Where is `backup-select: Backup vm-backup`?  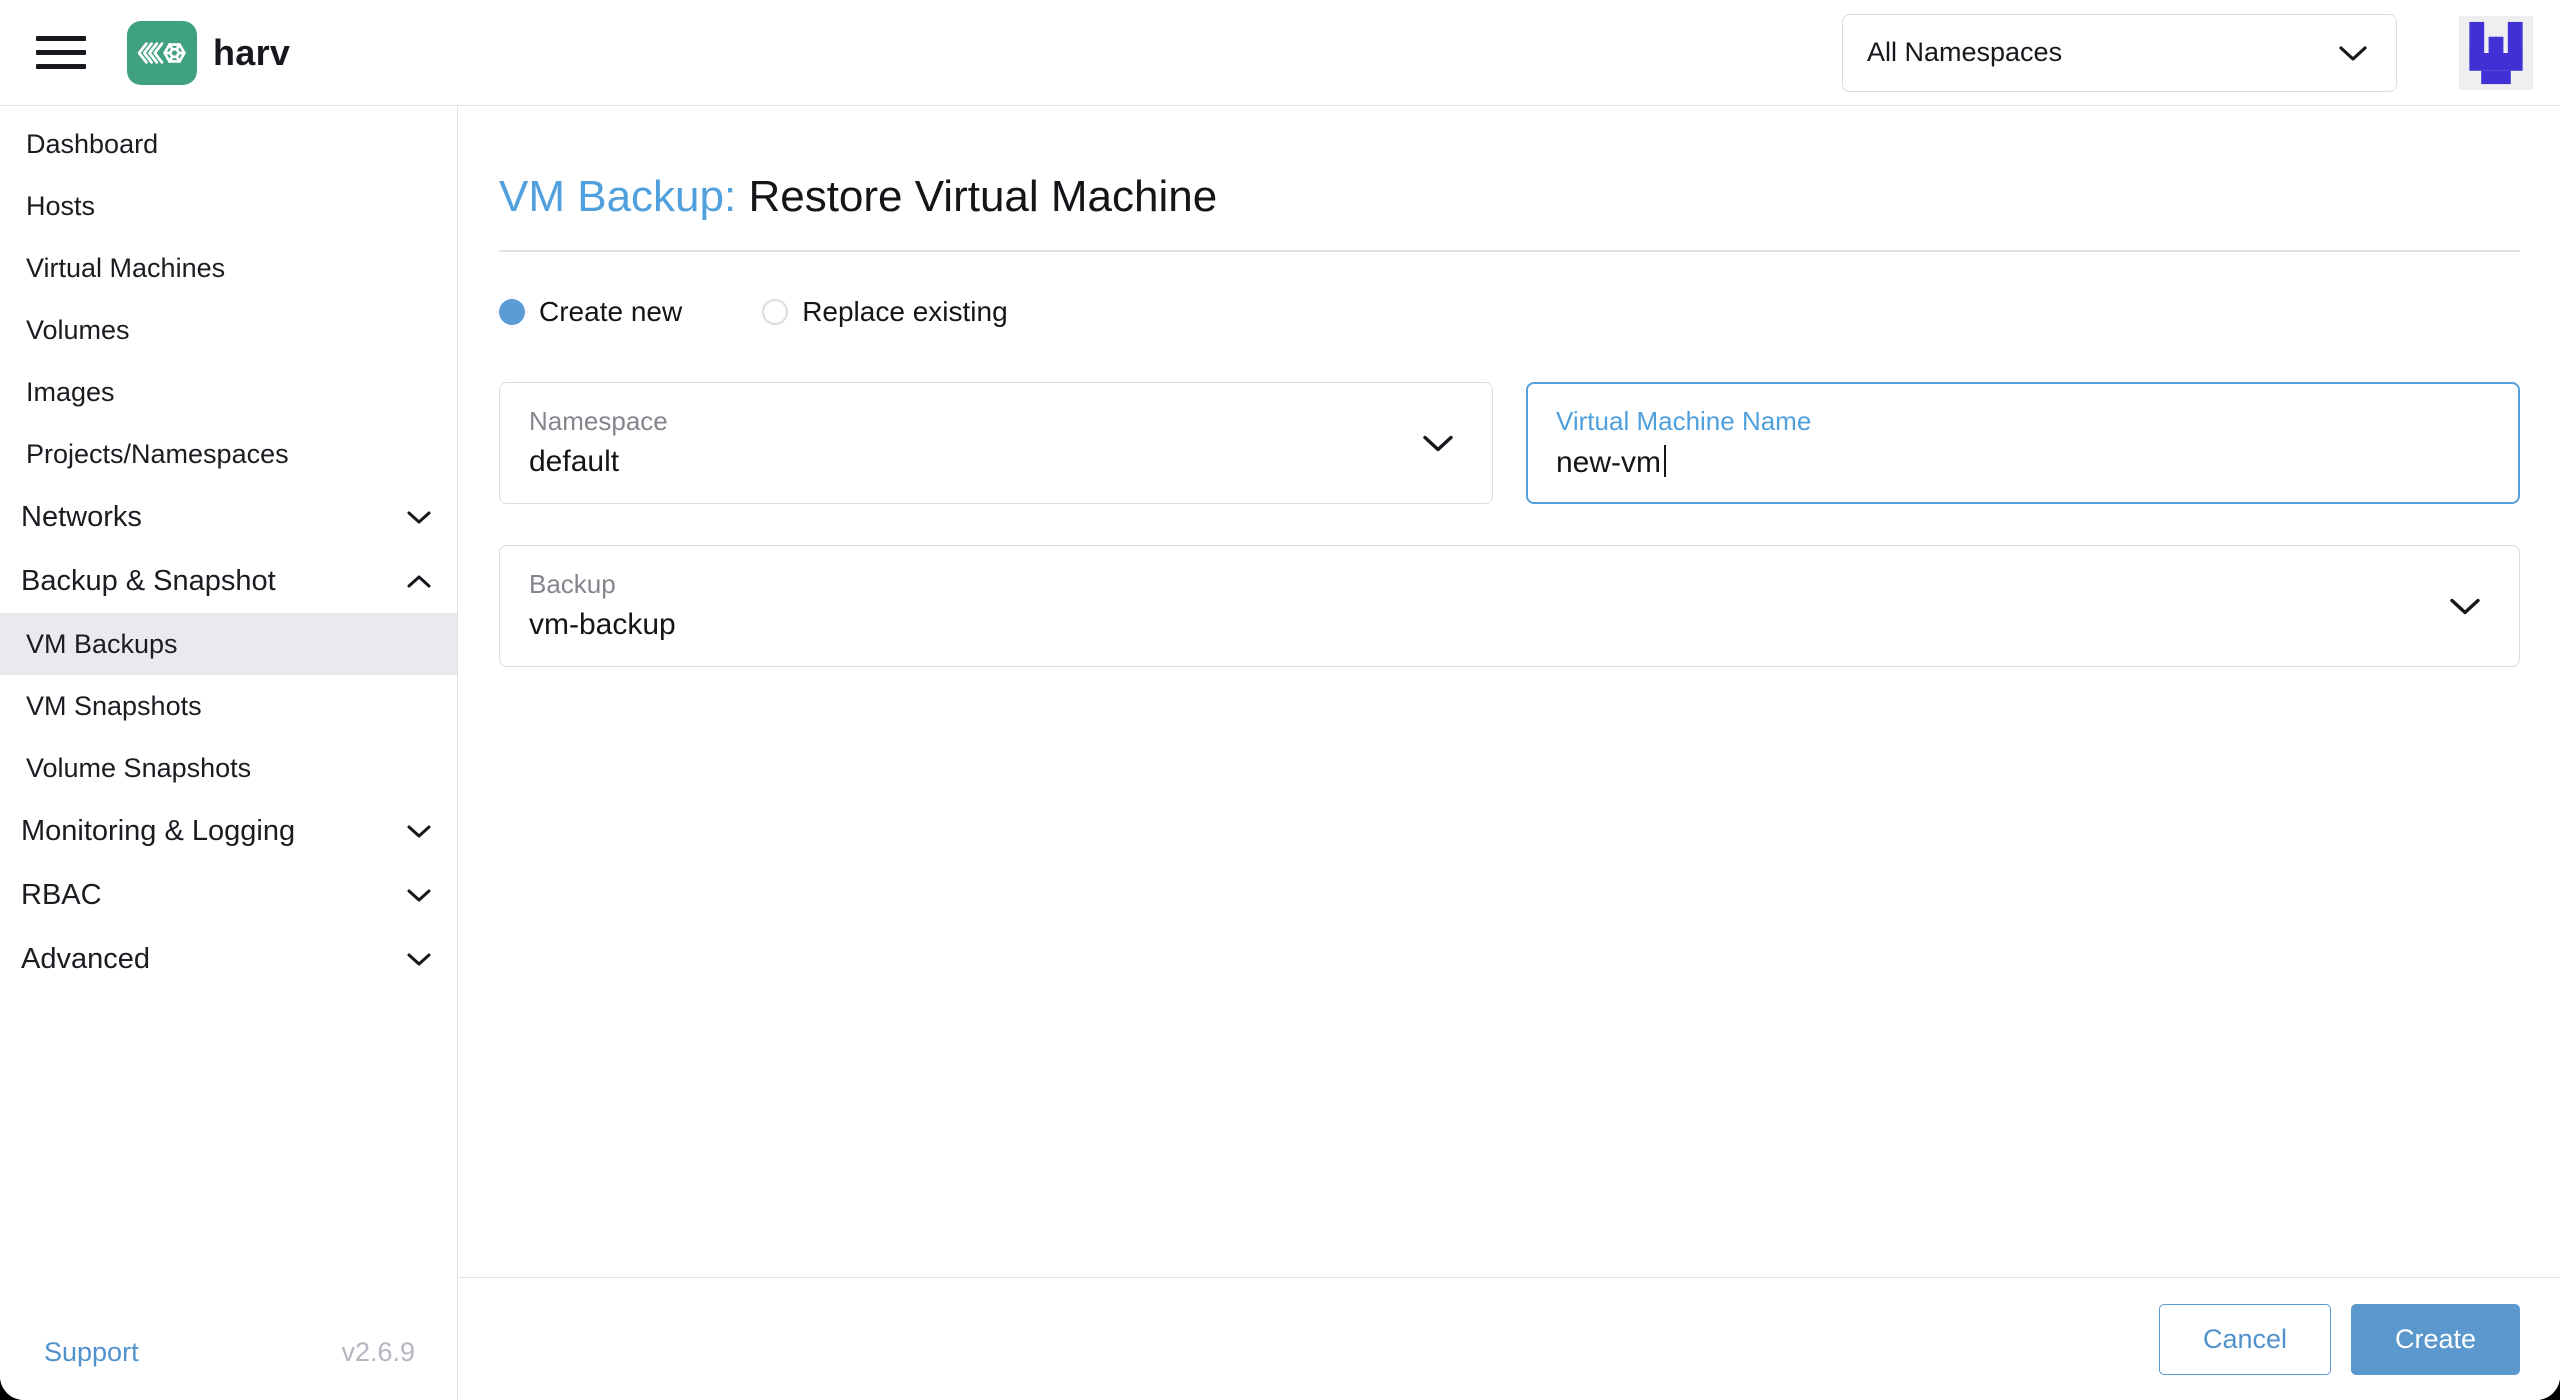 backup-select: Backup vm-backup is located at coordinates (1509, 606).